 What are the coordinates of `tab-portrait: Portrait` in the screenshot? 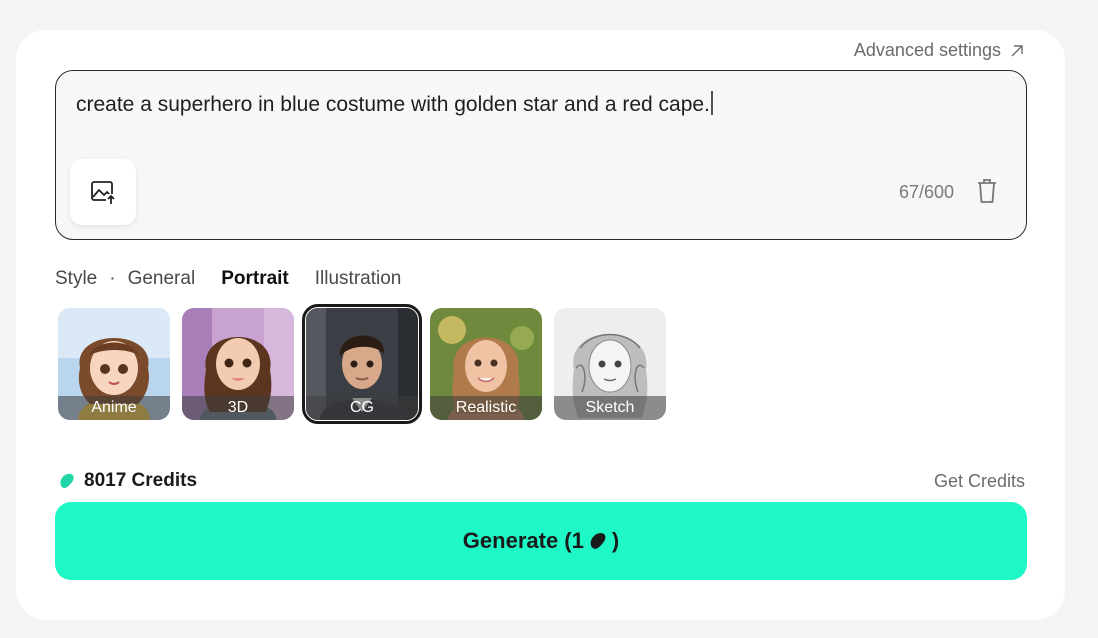 It's located at (255, 279).